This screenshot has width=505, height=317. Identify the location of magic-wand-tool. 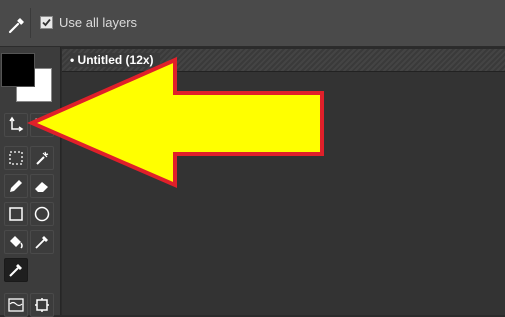
(42, 158).